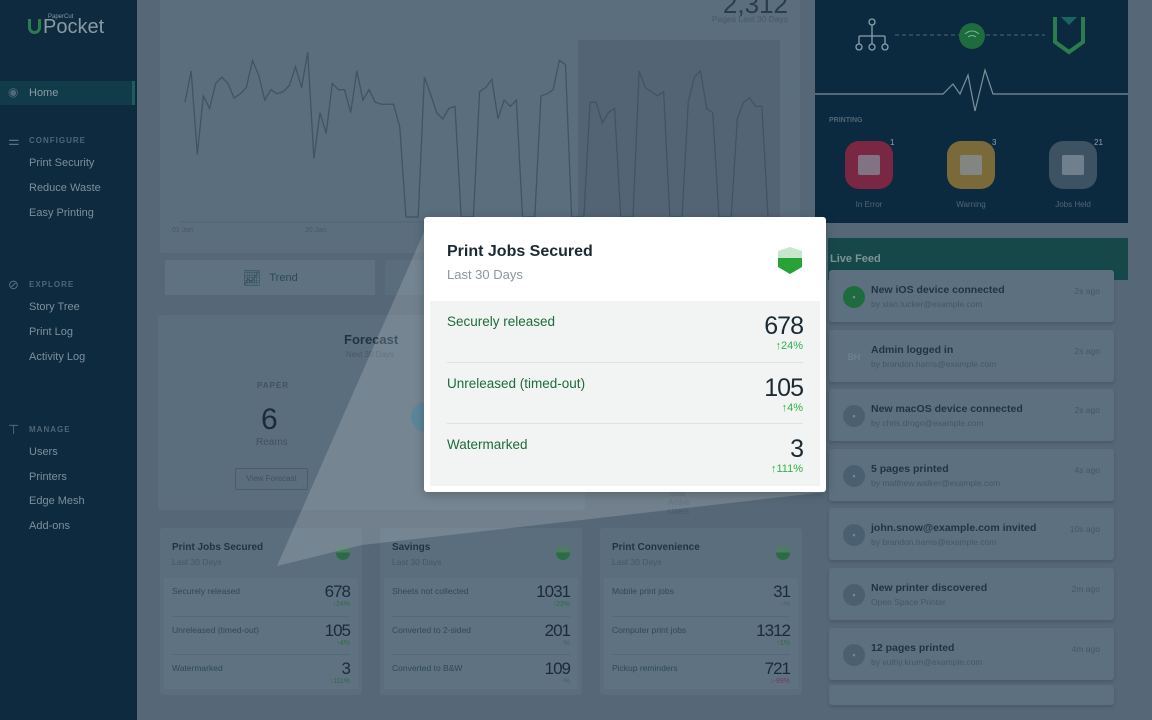  I want to click on change-indicator: ↑111%, so click(786, 469).